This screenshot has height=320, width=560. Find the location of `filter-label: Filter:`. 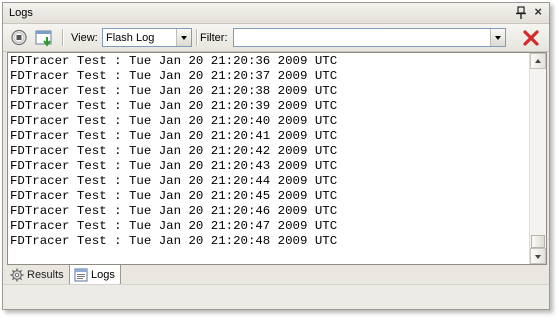

filter-label: Filter: is located at coordinates (214, 38).